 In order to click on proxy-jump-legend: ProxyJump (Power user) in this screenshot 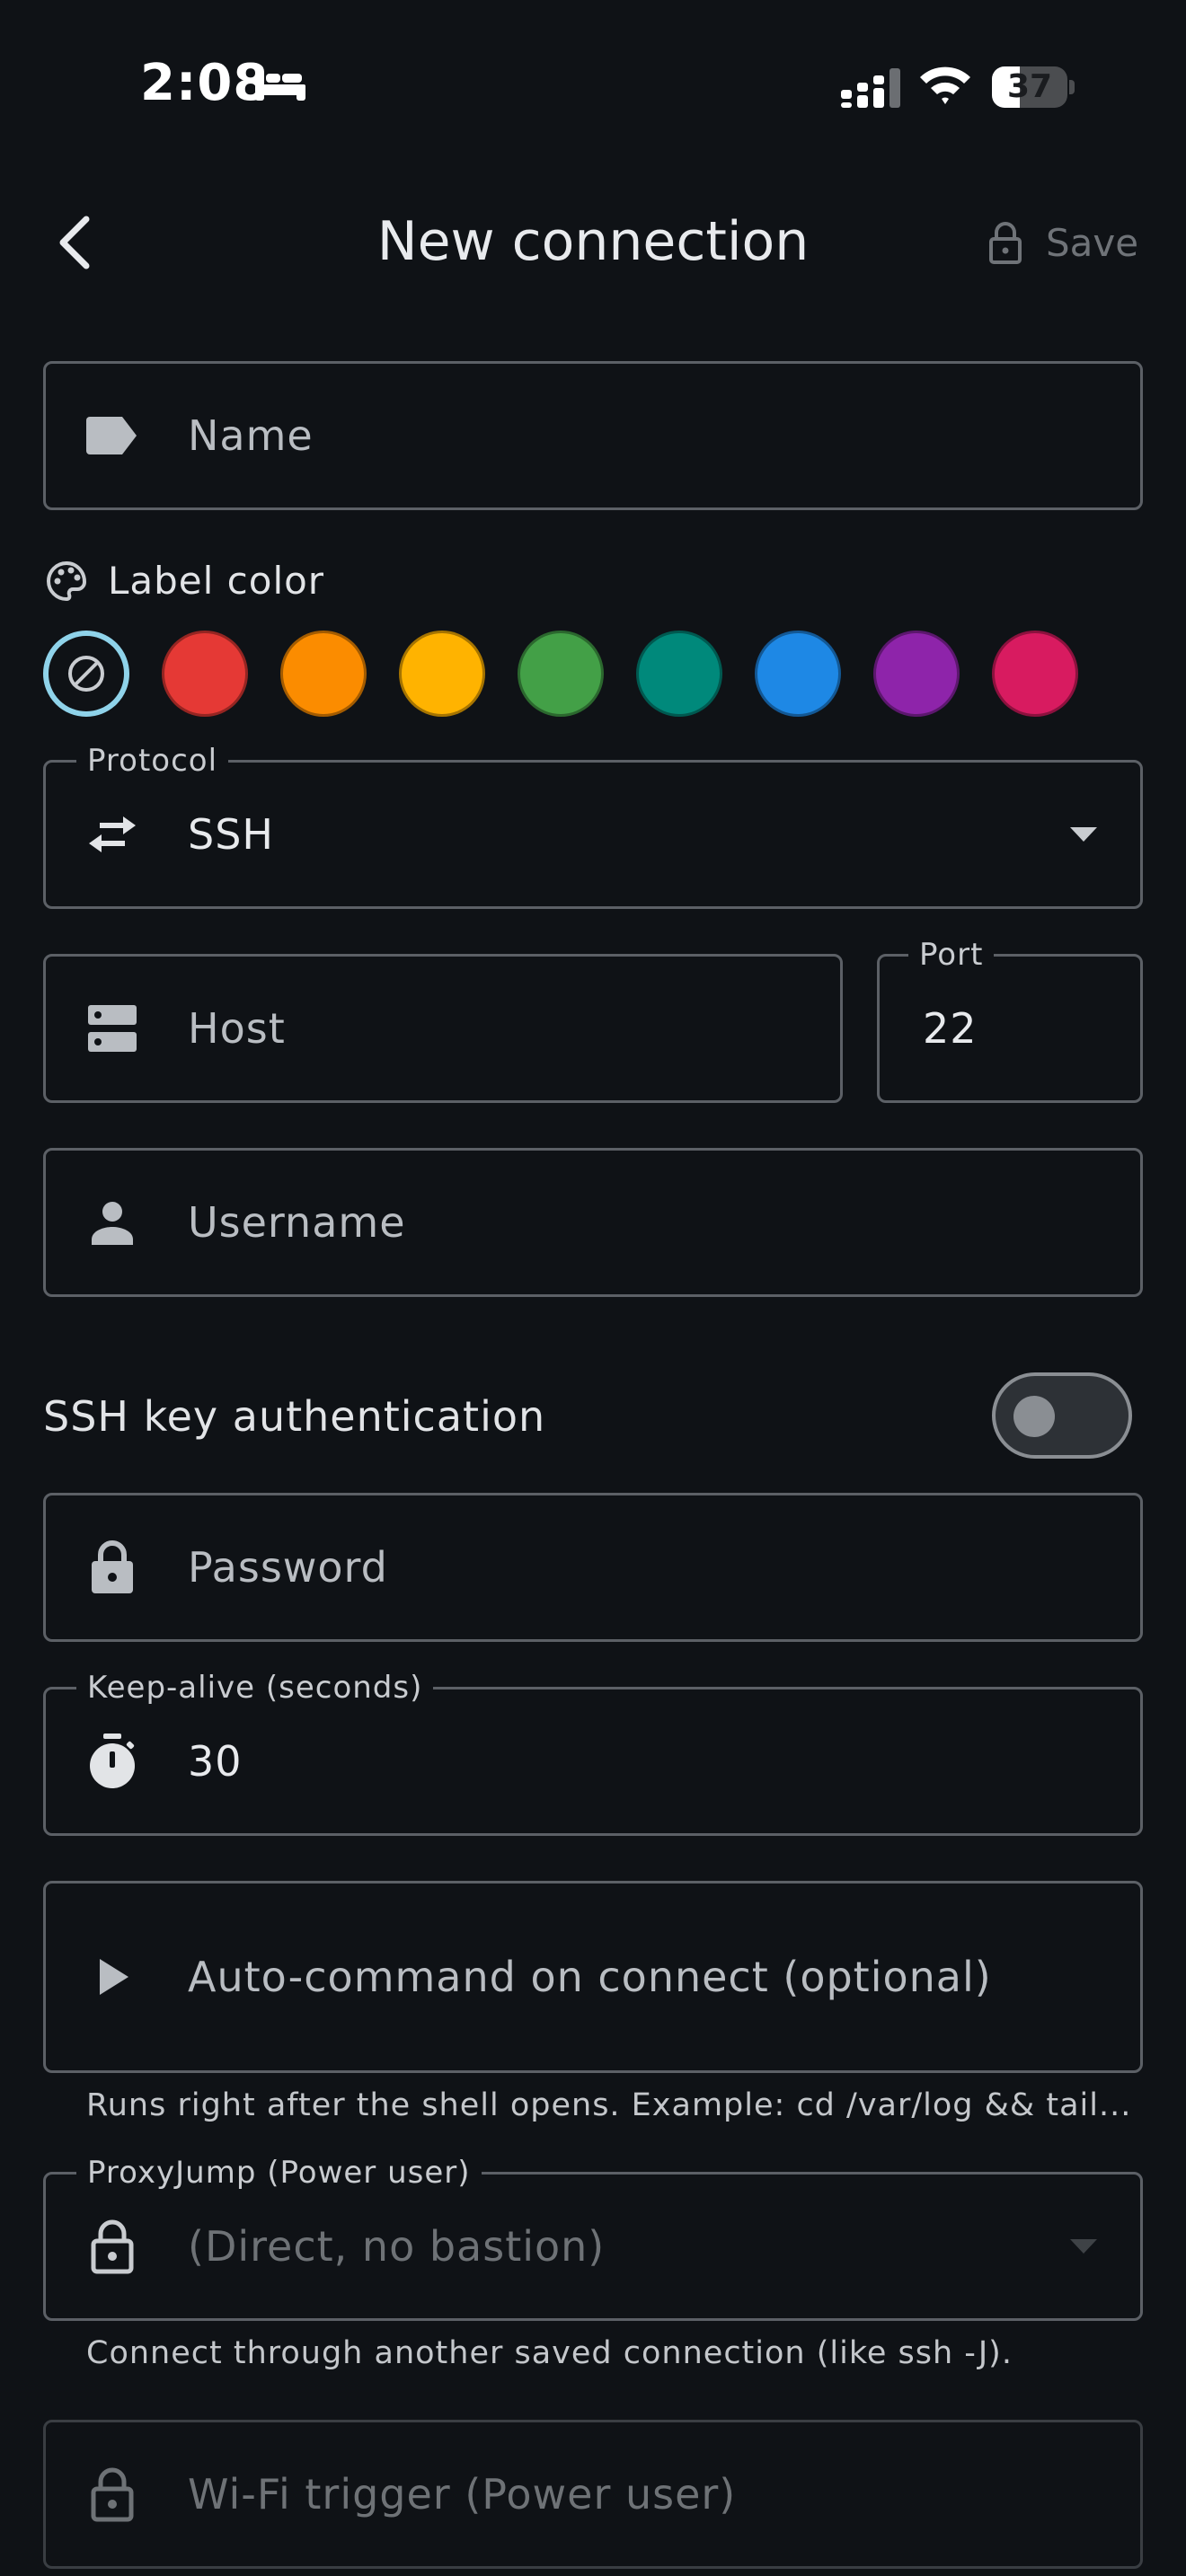, I will do `click(279, 2173)`.